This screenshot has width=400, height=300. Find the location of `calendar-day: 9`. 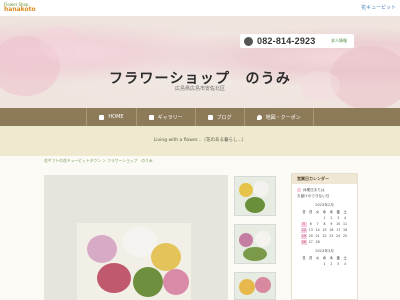

calendar-day: 9 is located at coordinates (331, 224).